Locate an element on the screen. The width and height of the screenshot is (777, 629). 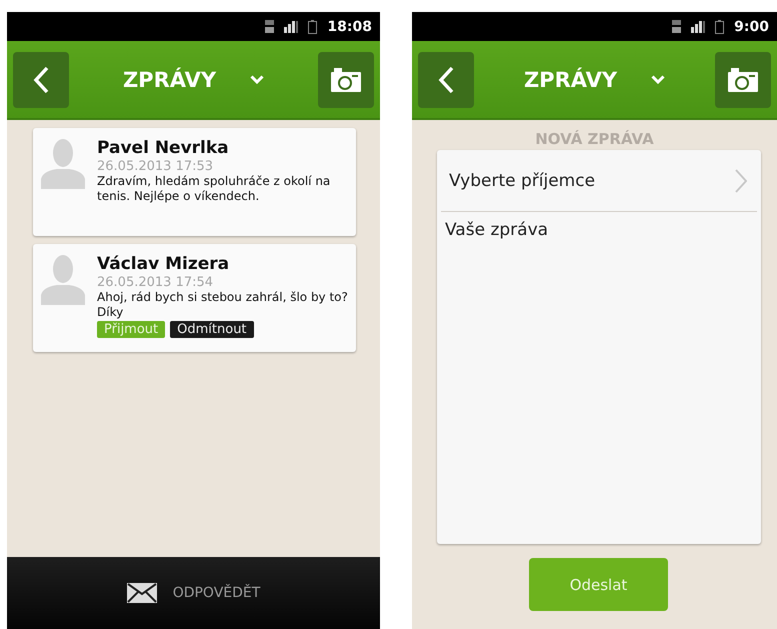
chevron-right-icon is located at coordinates (741, 180).